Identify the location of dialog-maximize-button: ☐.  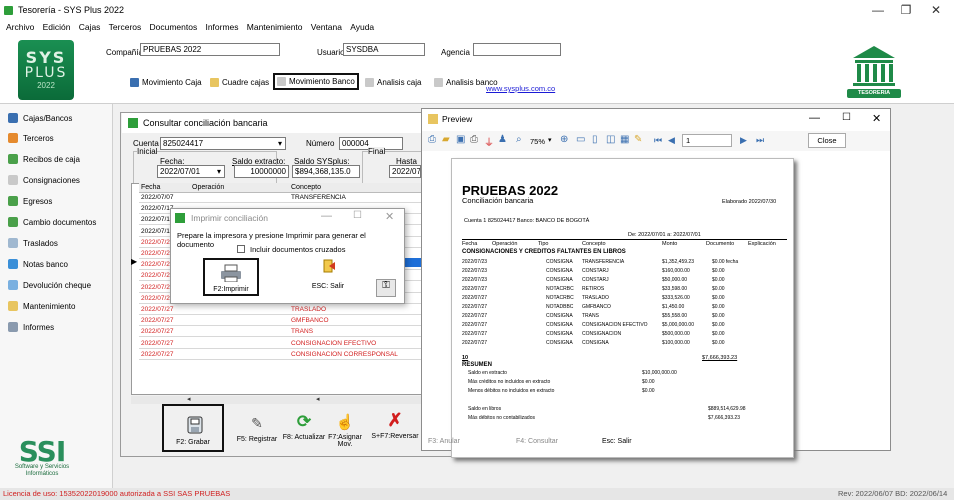
(357, 215).